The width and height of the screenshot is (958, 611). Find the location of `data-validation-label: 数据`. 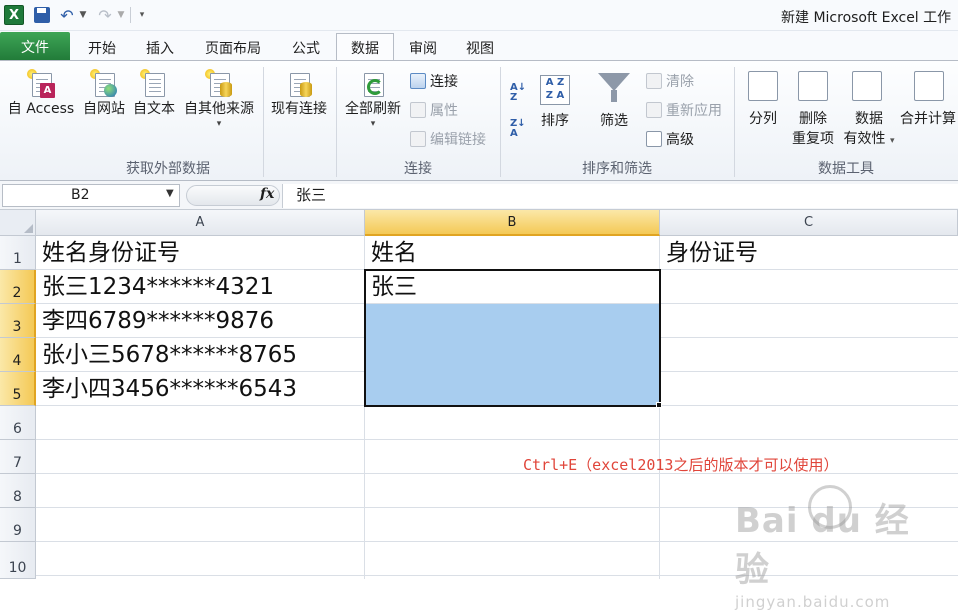

data-validation-label: 数据 is located at coordinates (869, 119).